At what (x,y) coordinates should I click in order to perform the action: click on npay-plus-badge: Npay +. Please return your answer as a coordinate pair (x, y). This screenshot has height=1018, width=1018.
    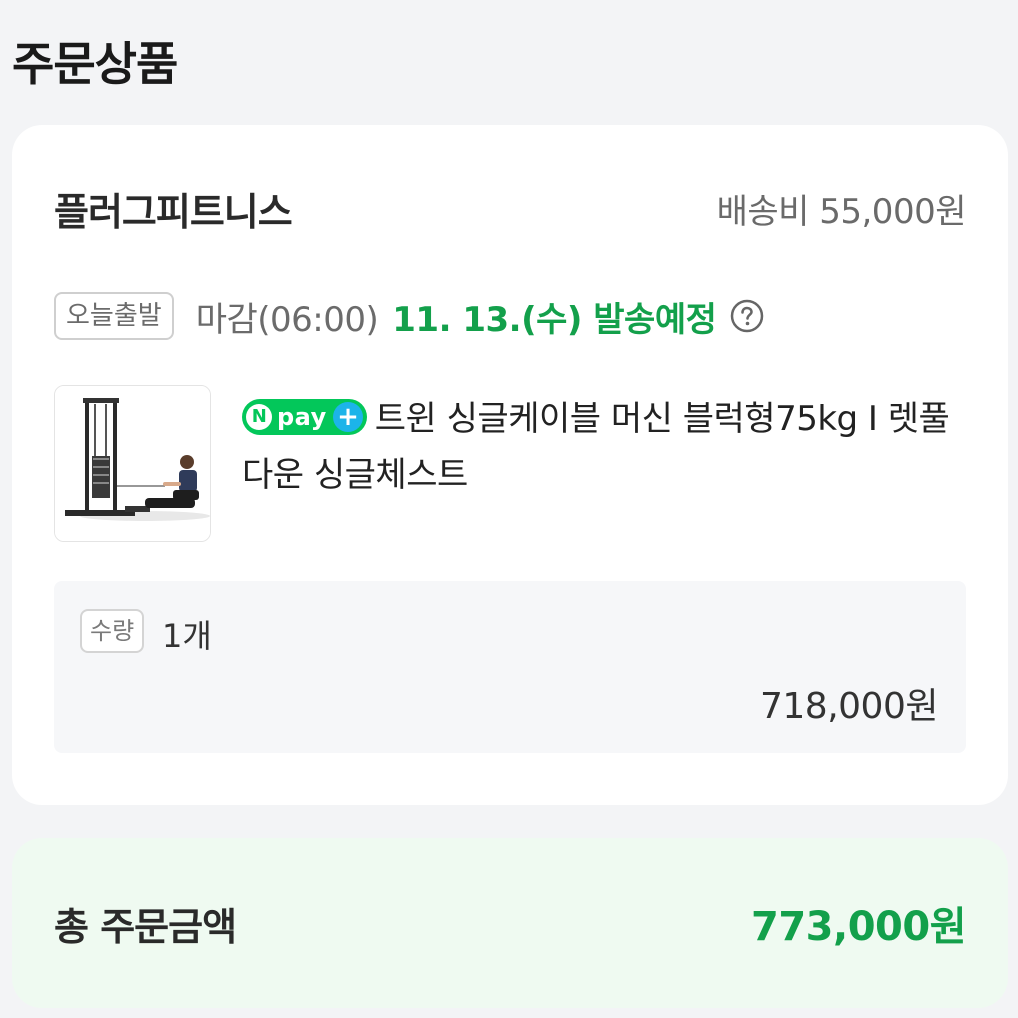
    Looking at the image, I should click on (304, 416).